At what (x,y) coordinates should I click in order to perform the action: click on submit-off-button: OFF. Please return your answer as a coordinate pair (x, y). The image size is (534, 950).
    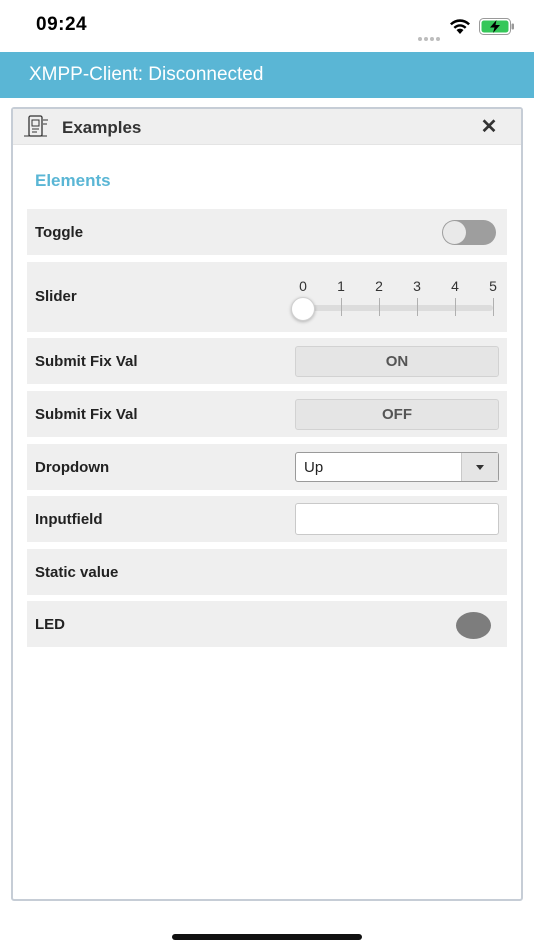
    Looking at the image, I should click on (397, 414).